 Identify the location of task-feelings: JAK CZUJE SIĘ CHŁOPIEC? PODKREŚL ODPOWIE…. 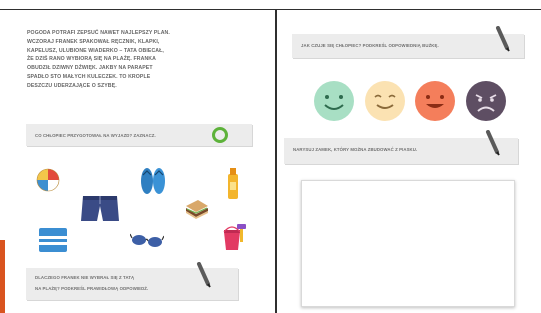
(408, 46).